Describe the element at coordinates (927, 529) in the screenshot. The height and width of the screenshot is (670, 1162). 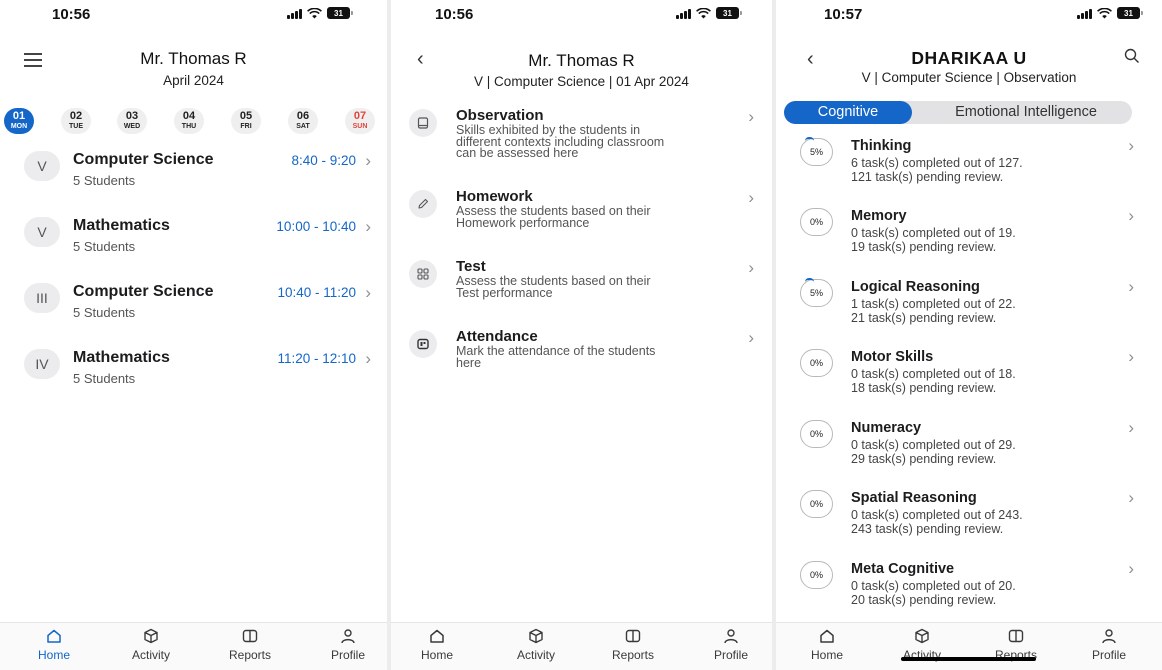
I see `pending-text: 243 task(s) pending review.` at that location.